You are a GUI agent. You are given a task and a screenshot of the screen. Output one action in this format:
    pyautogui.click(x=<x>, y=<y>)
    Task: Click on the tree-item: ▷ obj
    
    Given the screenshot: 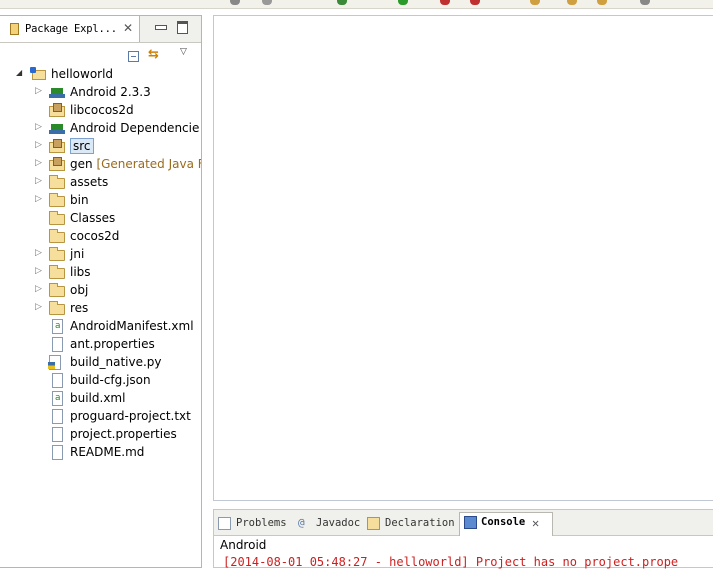 What is the action you would take?
    pyautogui.click(x=100, y=291)
    